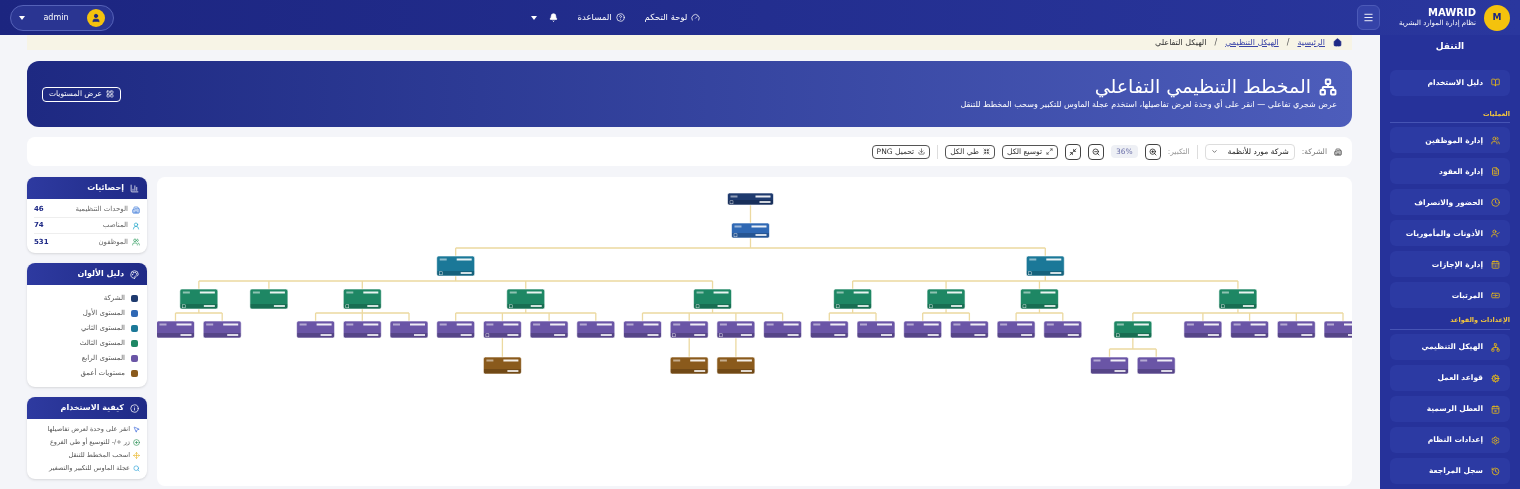 The height and width of the screenshot is (489, 1520). What do you see at coordinates (1451, 13) in the screenshot?
I see `brand-name: MAWRID` at bounding box center [1451, 13].